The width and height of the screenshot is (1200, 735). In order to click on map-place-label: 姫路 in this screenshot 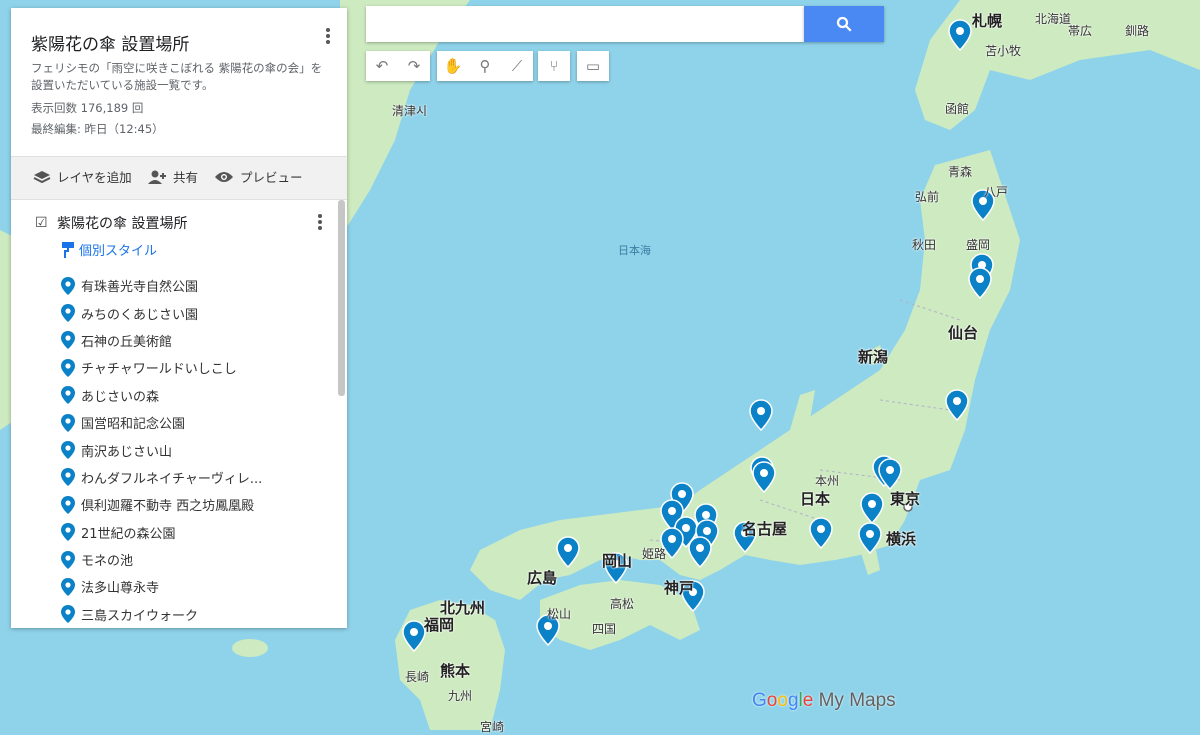, I will do `click(654, 554)`.